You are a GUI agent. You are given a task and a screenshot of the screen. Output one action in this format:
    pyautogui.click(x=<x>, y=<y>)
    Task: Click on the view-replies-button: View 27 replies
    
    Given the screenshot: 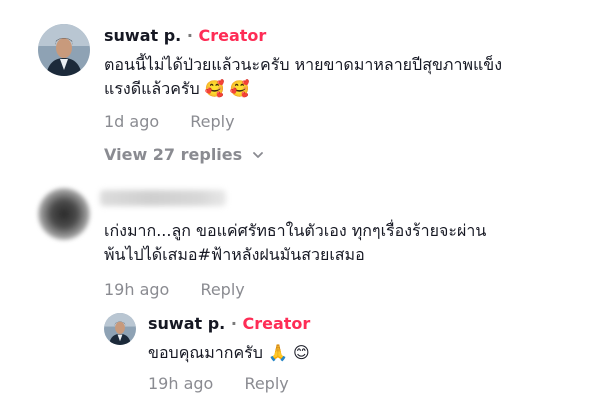 What is the action you would take?
    pyautogui.click(x=184, y=155)
    